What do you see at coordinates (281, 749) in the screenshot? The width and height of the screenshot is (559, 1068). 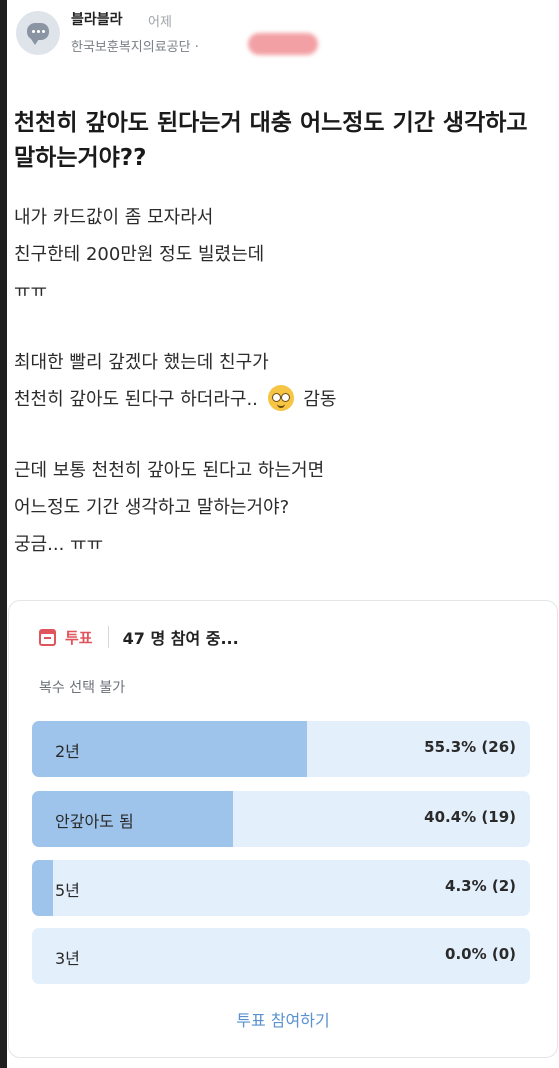 I see `poll-option: 2년 55.3% (26)` at bounding box center [281, 749].